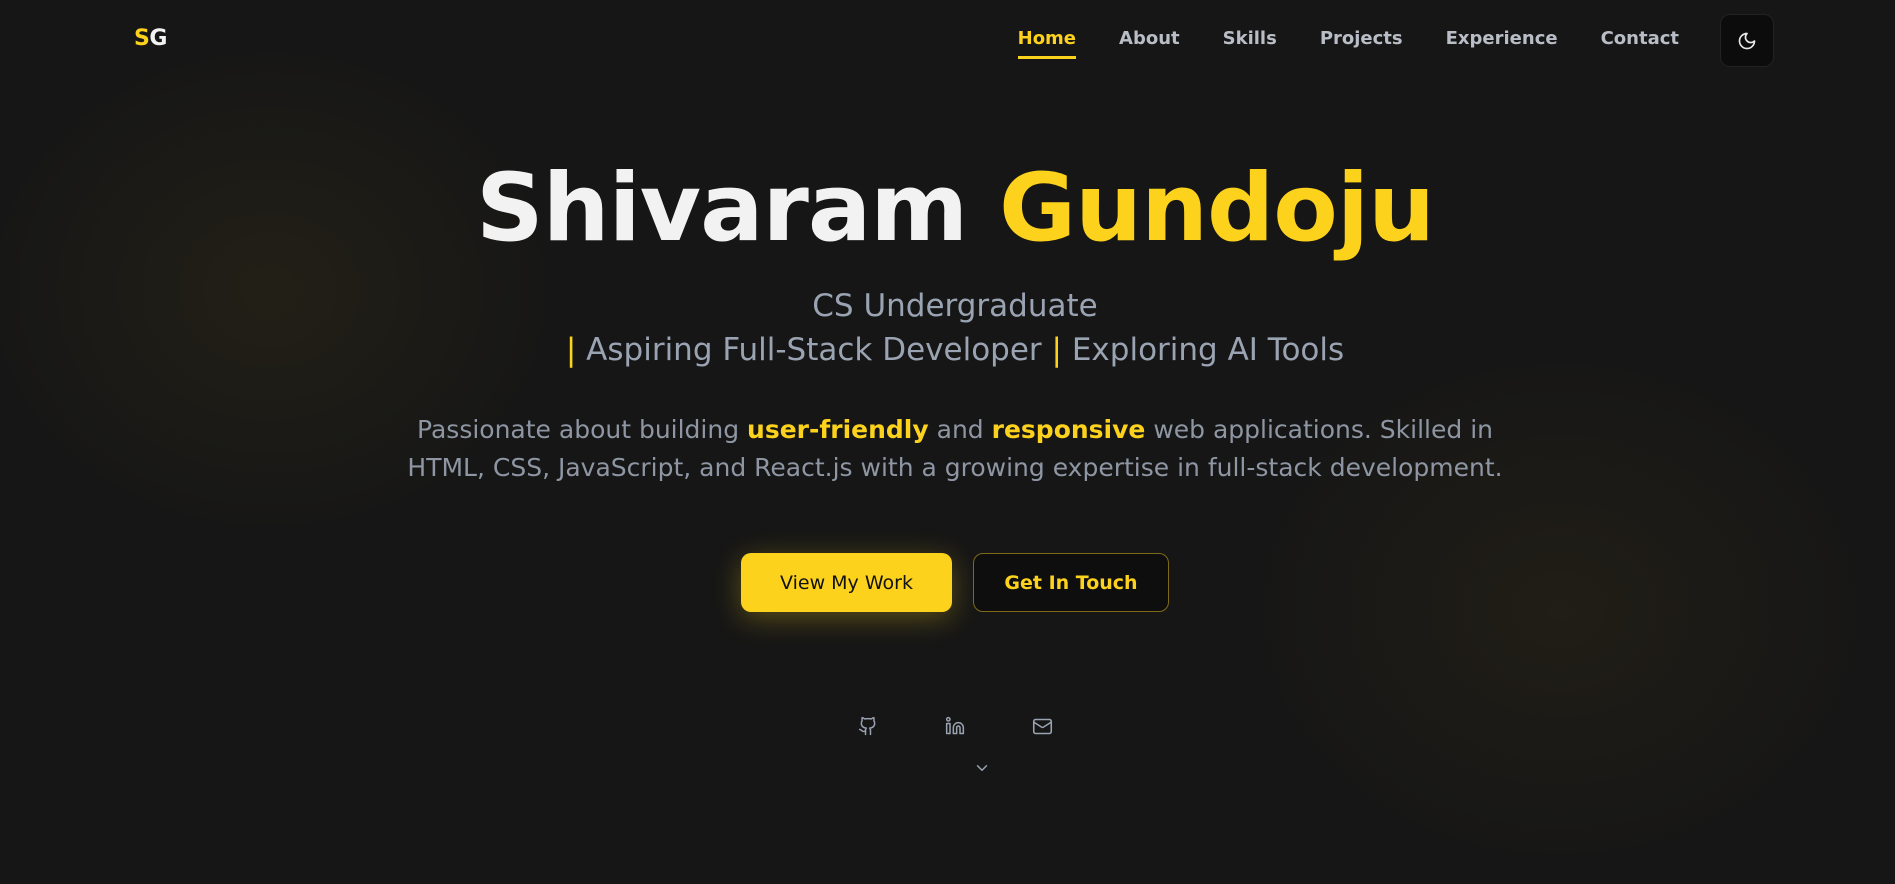  I want to click on moon-icon, so click(1747, 41).